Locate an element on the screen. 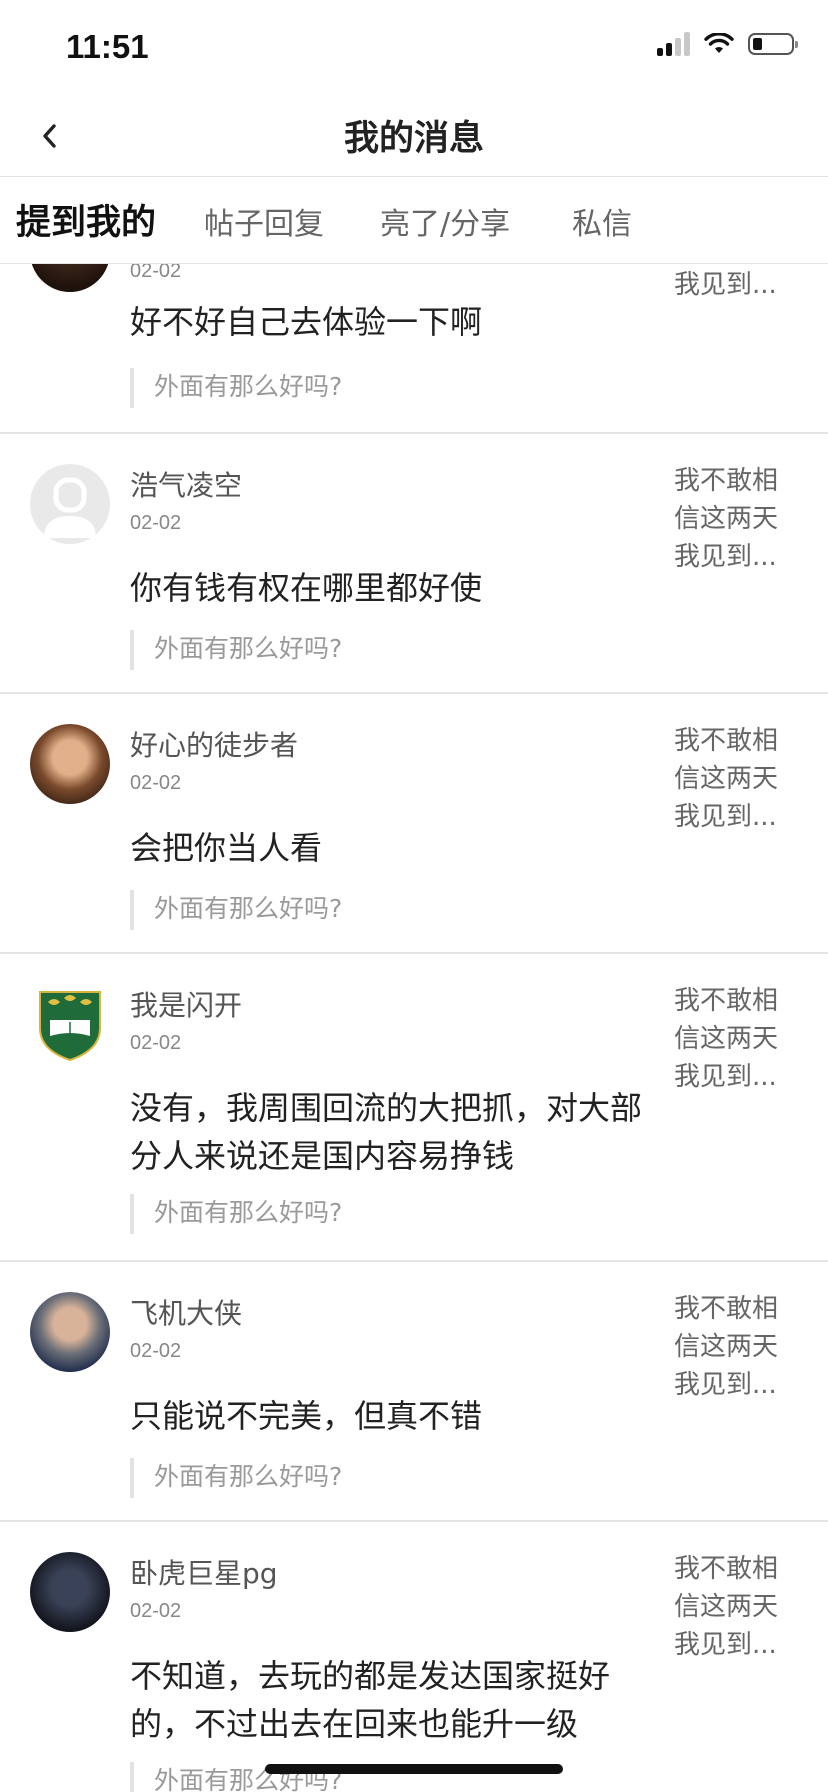 The image size is (828, 1792). shield-crest-avatar is located at coordinates (70, 1024).